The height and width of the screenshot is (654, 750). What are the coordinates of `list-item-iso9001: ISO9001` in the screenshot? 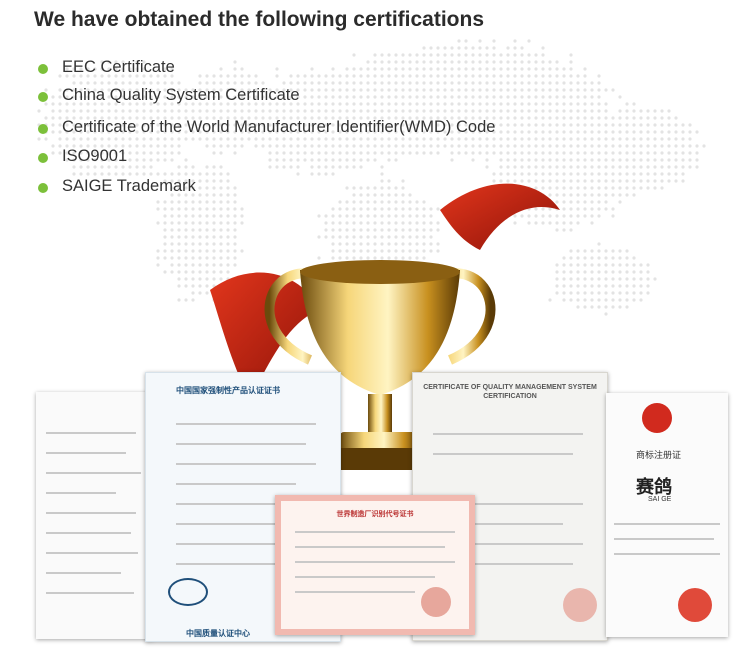 It's located at (266, 156).